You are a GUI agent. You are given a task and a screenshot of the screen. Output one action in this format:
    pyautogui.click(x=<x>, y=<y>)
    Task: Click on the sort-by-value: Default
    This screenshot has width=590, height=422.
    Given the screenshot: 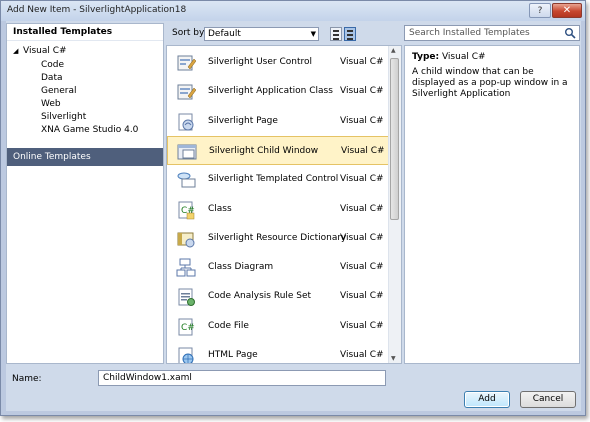 What is the action you would take?
    pyautogui.click(x=224, y=34)
    